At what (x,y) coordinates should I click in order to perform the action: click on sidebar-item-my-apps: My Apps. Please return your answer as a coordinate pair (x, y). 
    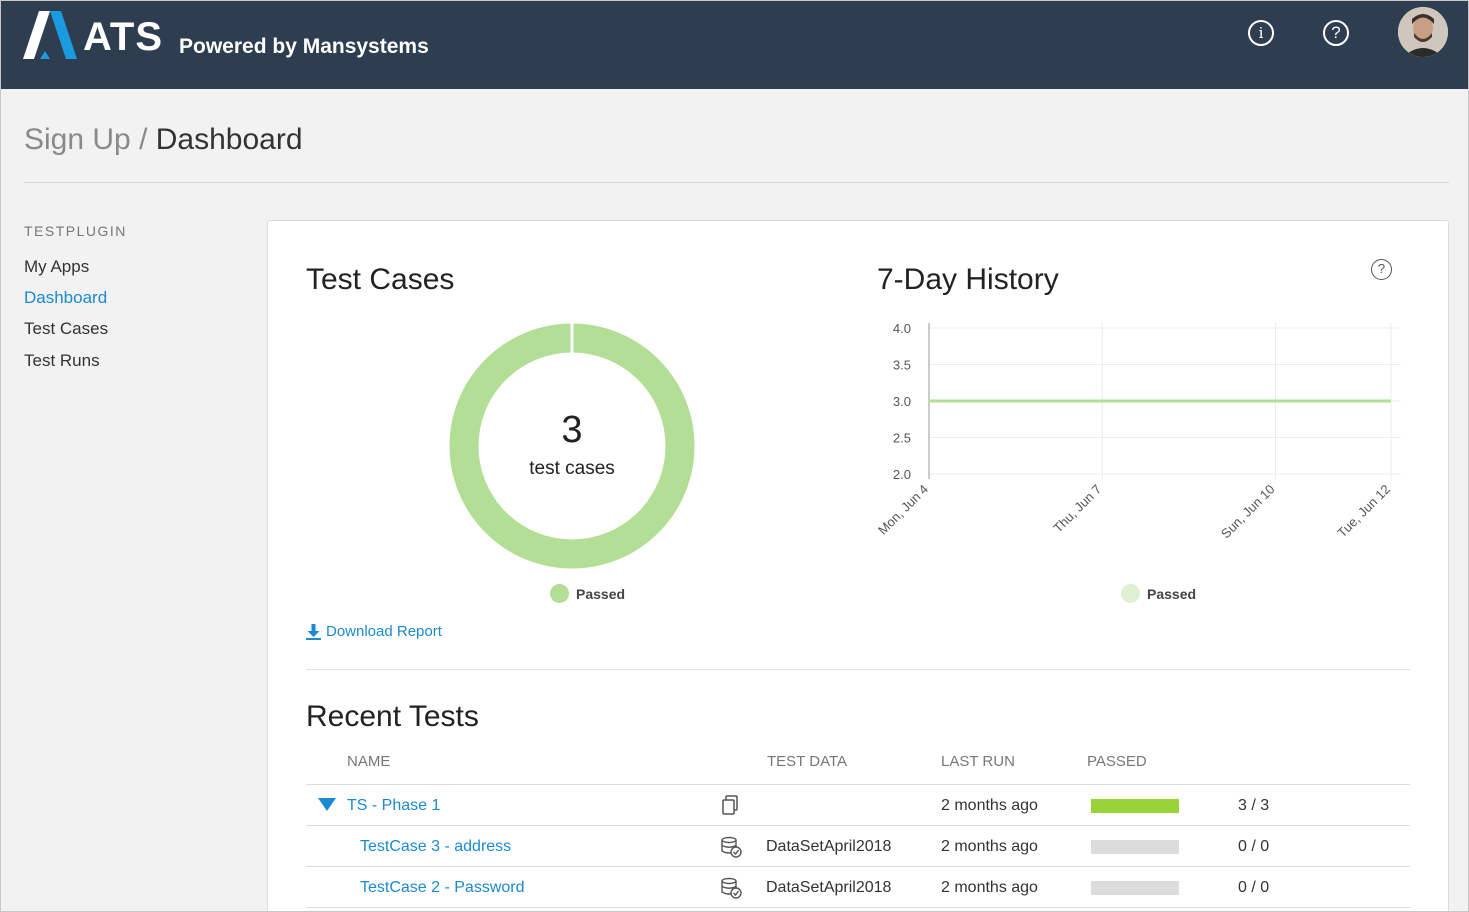
    Looking at the image, I should click on (56, 267).